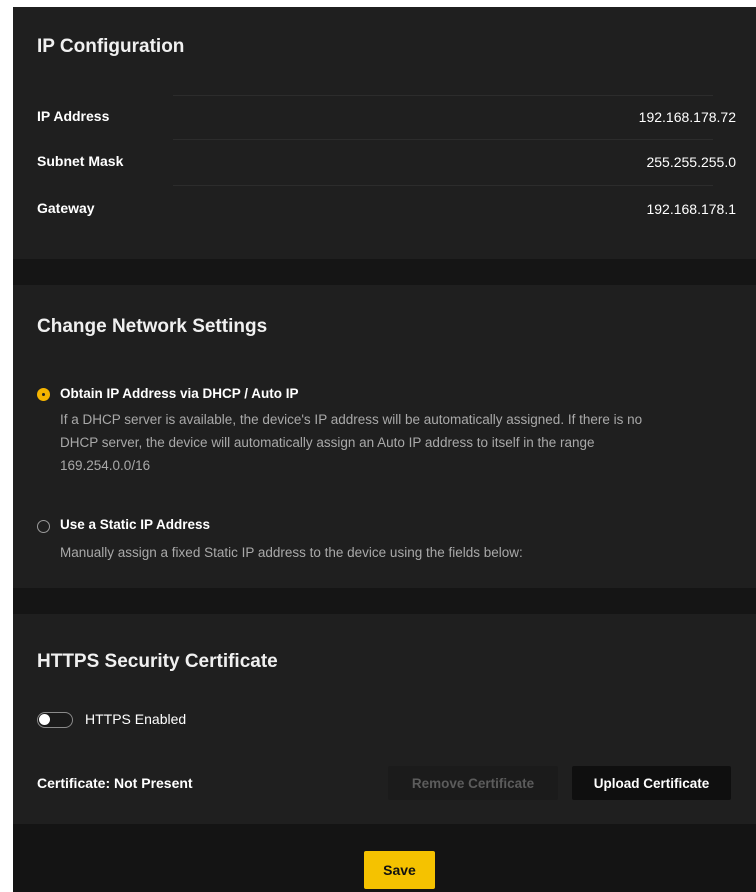 The height and width of the screenshot is (892, 756). I want to click on static-ip-radio-icon, so click(43, 526).